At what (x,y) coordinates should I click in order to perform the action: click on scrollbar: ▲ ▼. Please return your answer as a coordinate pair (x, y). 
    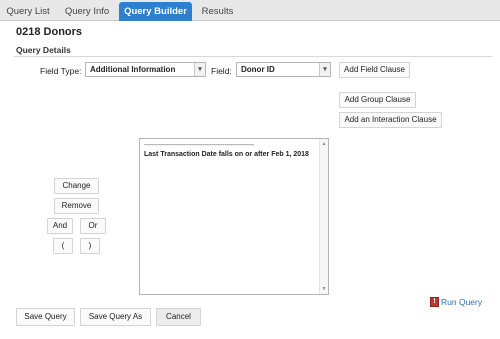
    Looking at the image, I should click on (323, 216).